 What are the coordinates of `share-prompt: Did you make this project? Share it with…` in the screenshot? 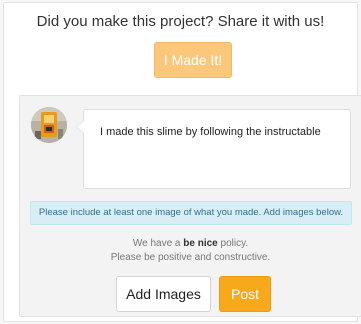 It's located at (180, 21).